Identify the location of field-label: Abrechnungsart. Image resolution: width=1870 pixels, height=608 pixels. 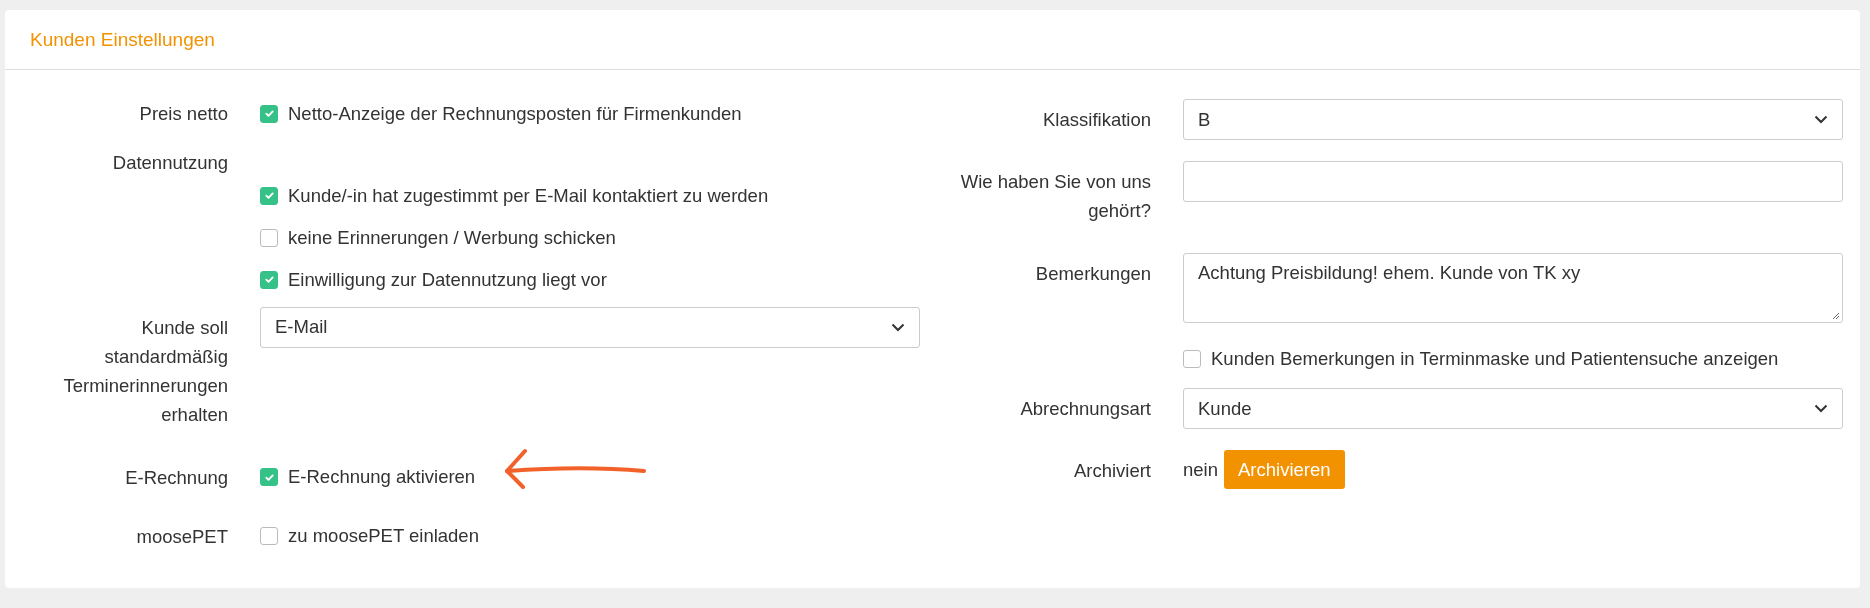
(1085, 408).